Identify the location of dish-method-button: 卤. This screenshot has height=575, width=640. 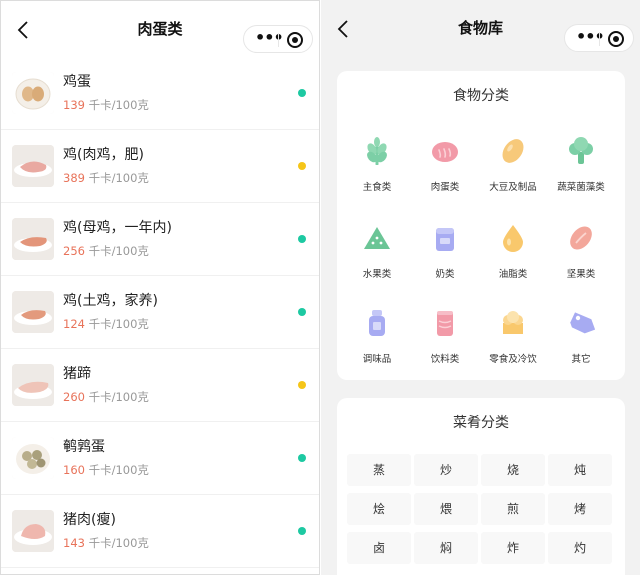
(379, 548).